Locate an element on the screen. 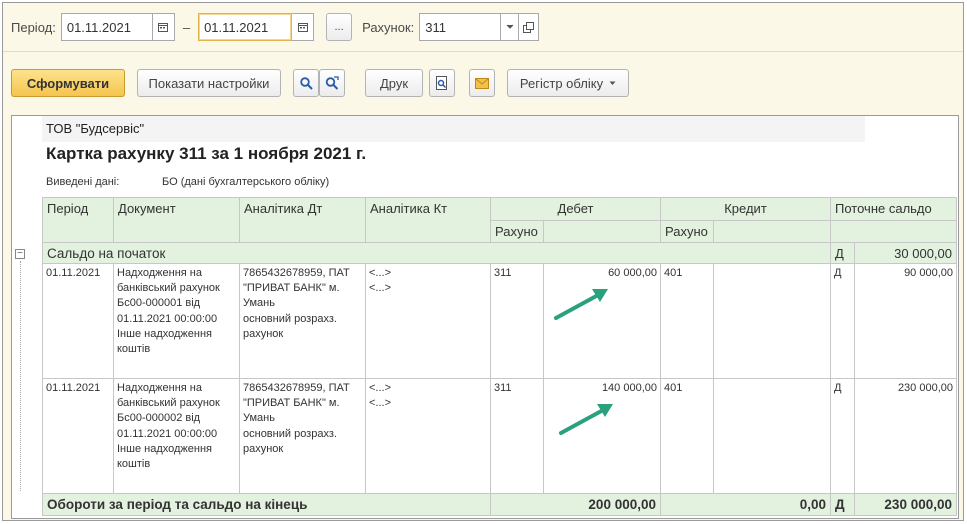  row2-debit-account: 311 is located at coordinates (517, 436).